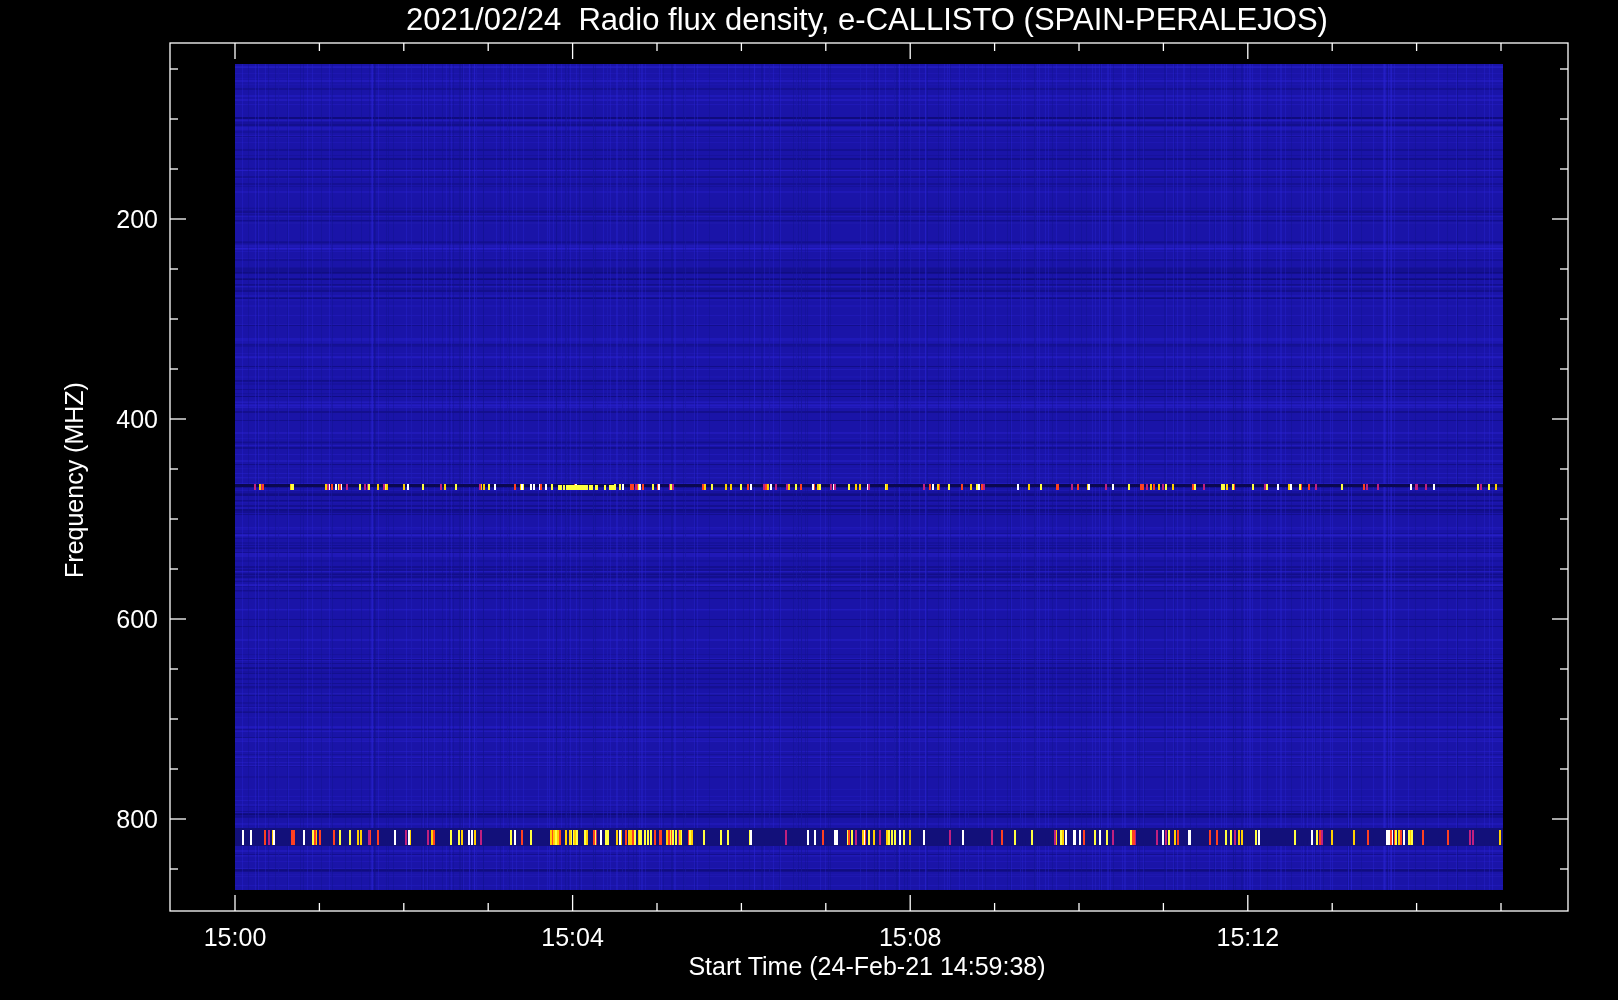 This screenshot has height=1000, width=1618. Describe the element at coordinates (1248, 937) in the screenshot. I see `x-tick-label: 15:12` at that location.